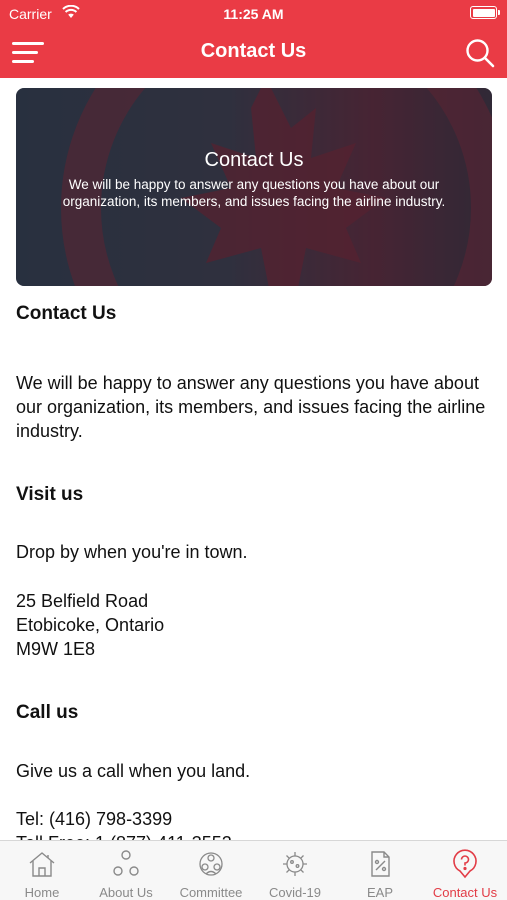 The height and width of the screenshot is (900, 507). I want to click on tab-home: Home, so click(42, 870).